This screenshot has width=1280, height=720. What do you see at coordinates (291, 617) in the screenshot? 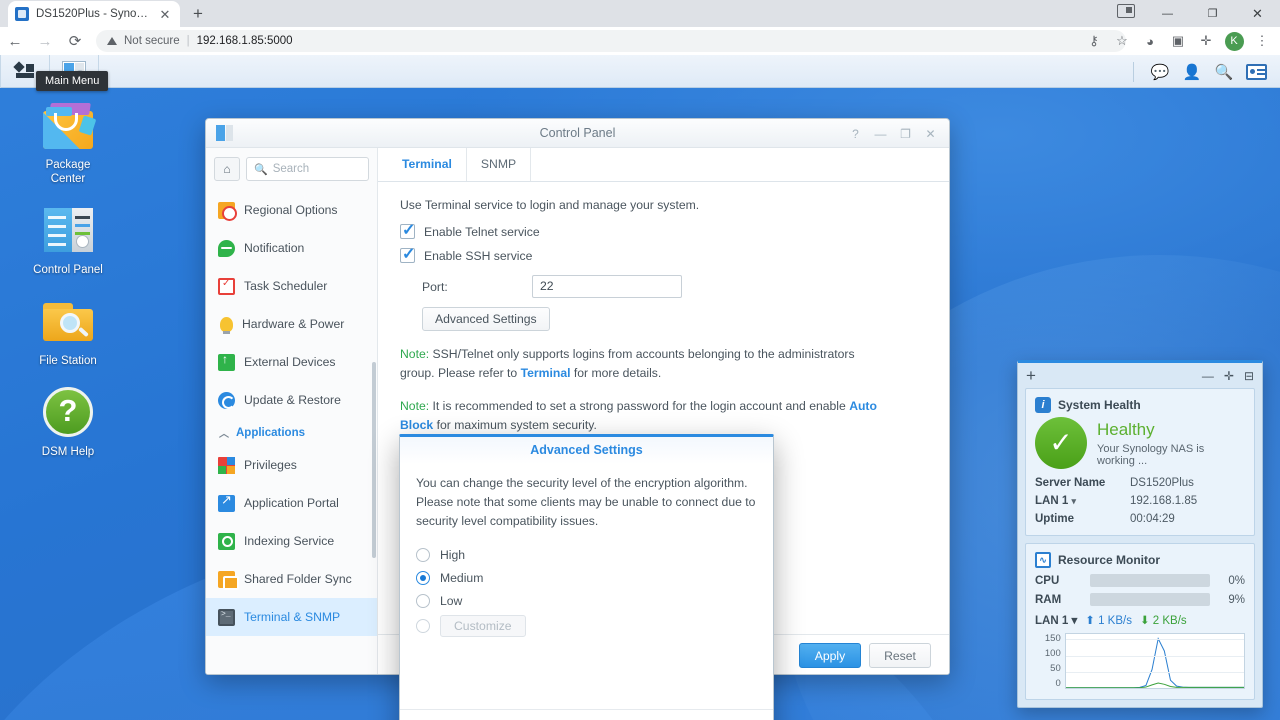
I see `sidebar-item-terminal-snmp: Terminal & SNMP` at bounding box center [291, 617].